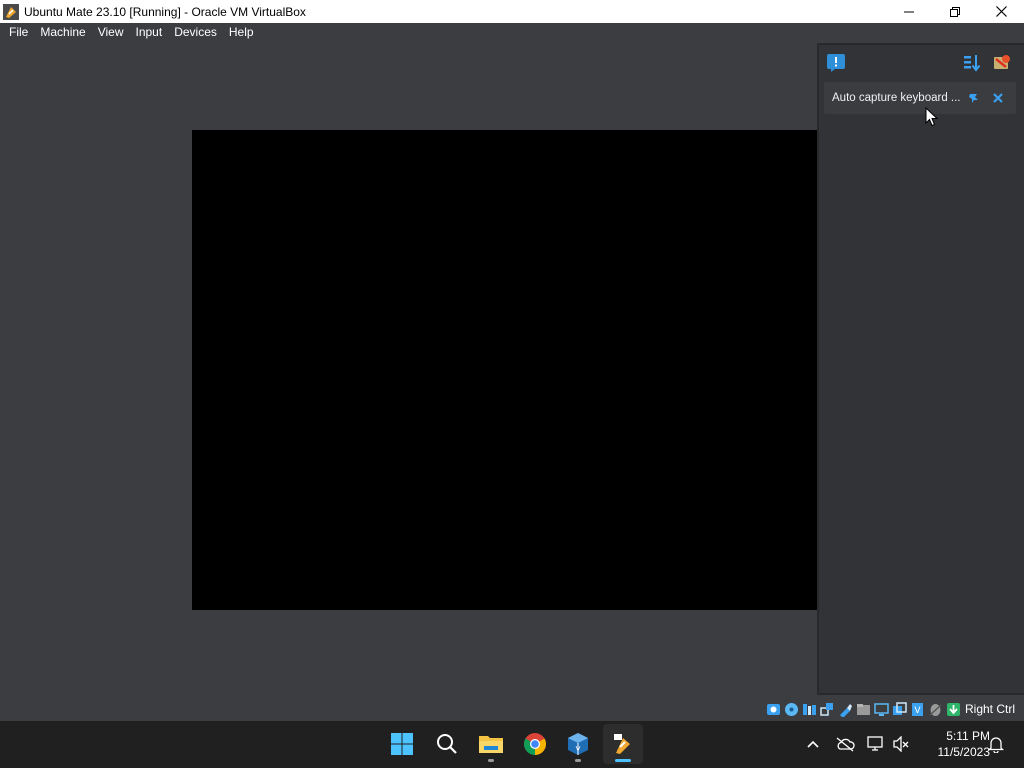 The height and width of the screenshot is (768, 1024). I want to click on menu-help: Help, so click(241, 32).